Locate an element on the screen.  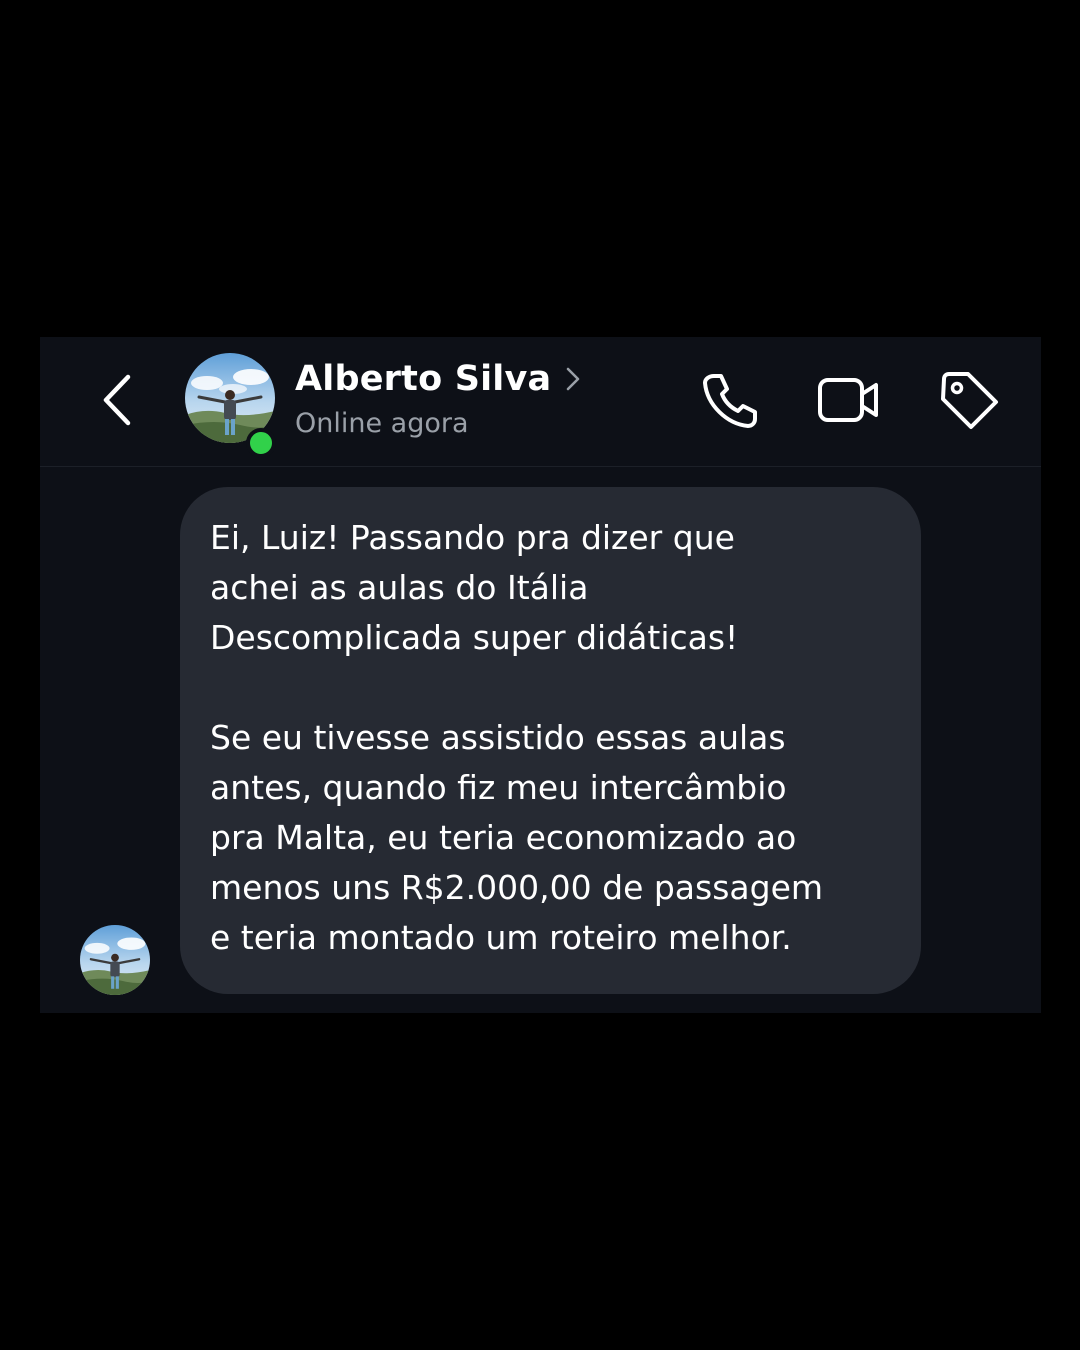
contact-name: Alberto Silva is located at coordinates (423, 379).